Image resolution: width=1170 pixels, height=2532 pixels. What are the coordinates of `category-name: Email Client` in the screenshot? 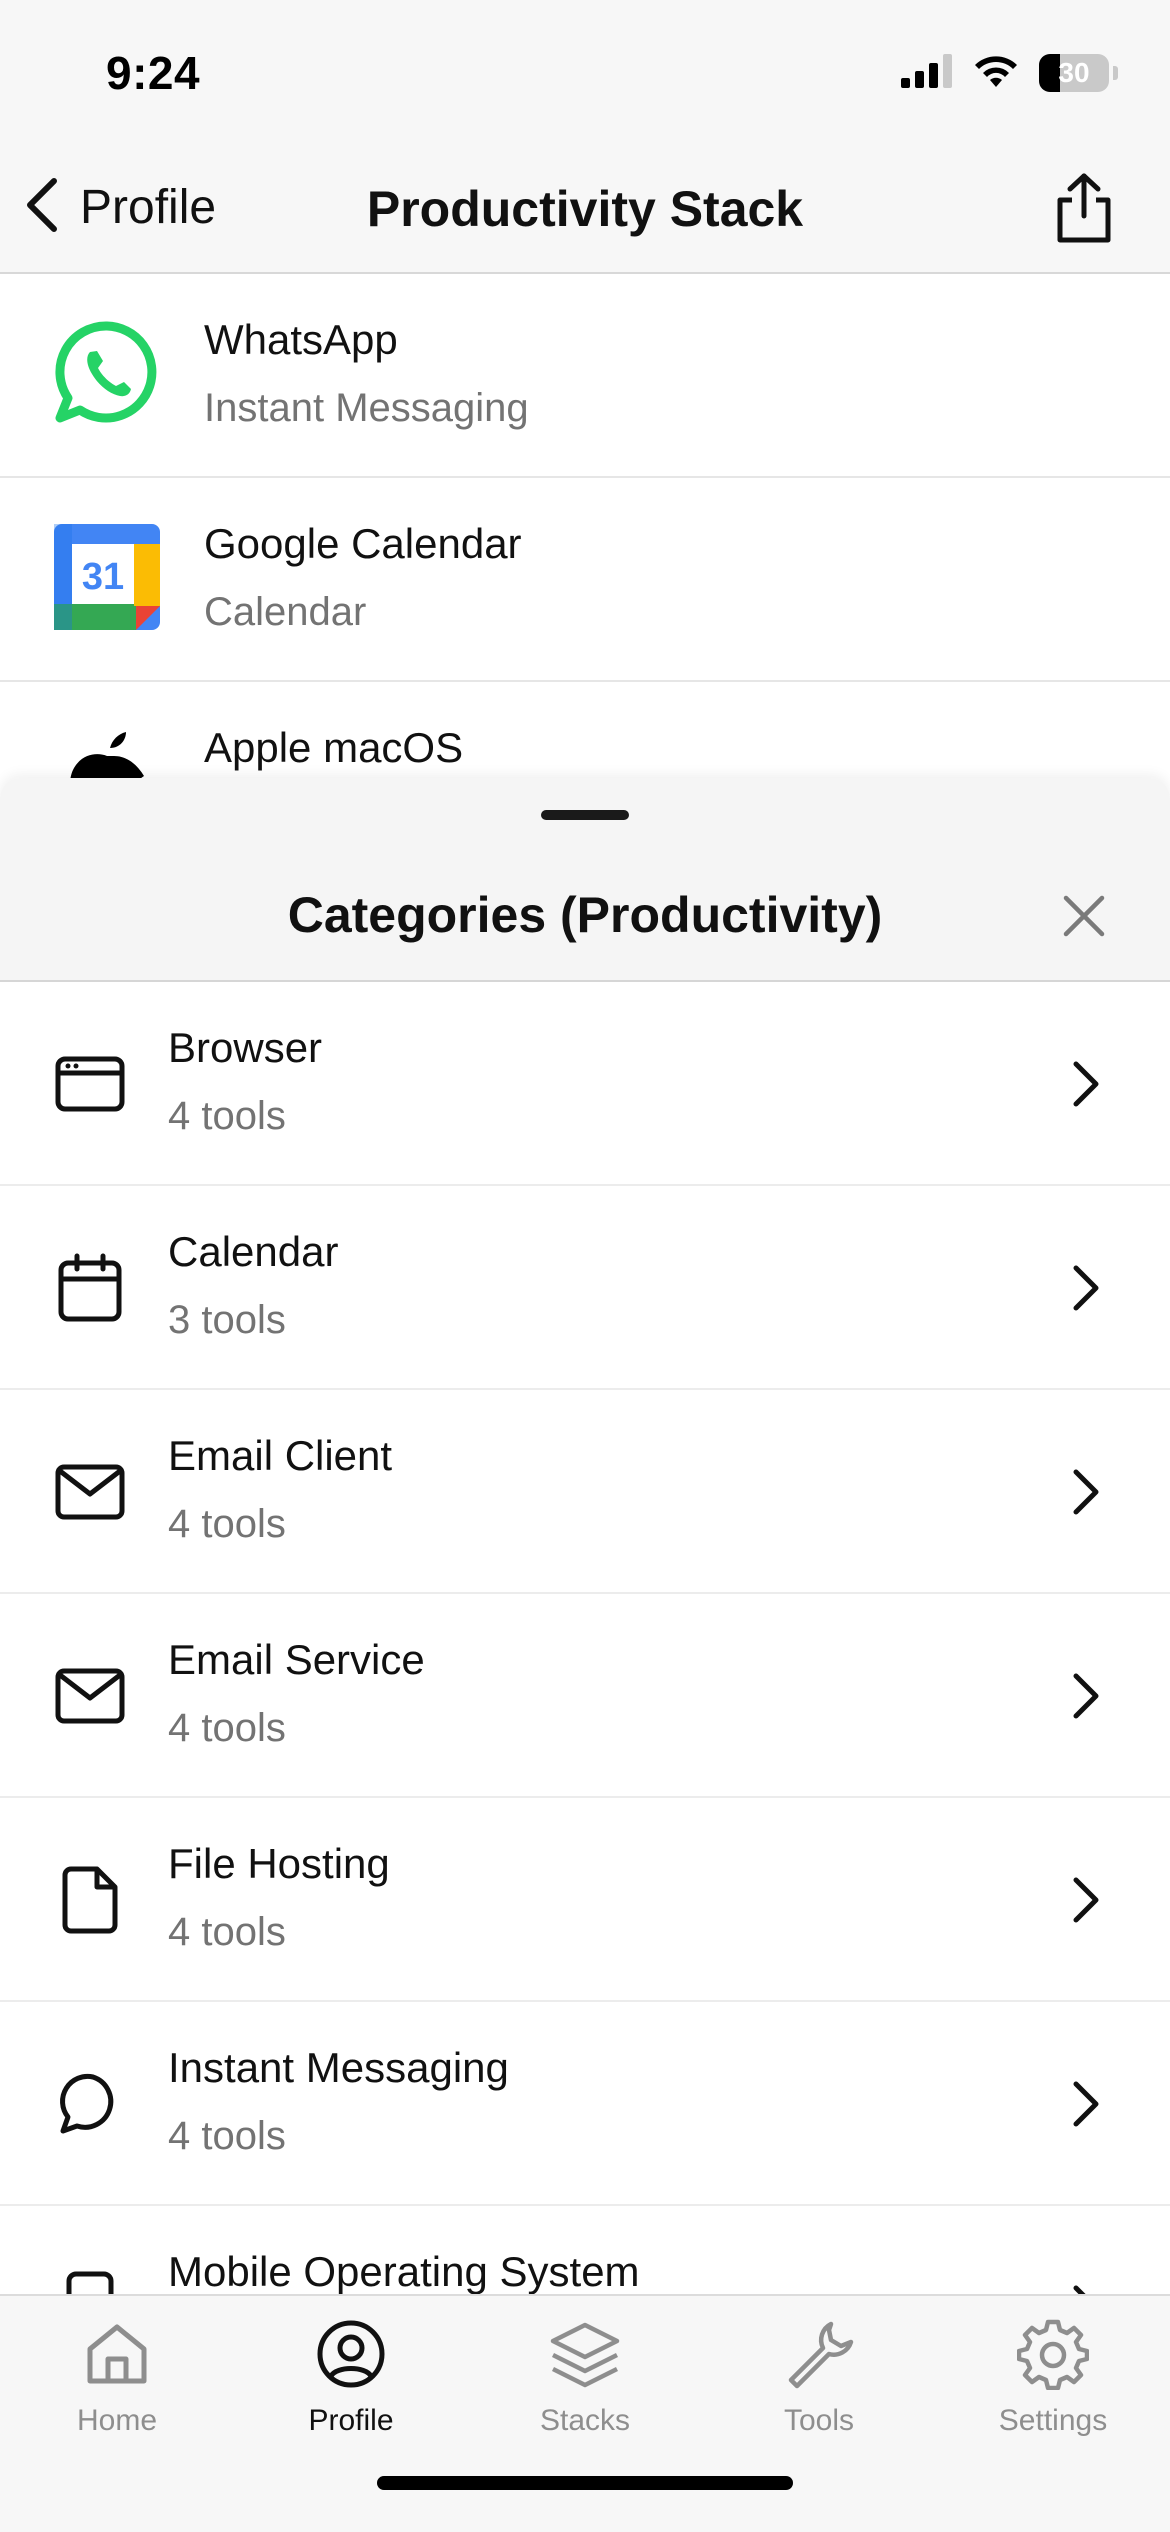 It's located at (280, 1455).